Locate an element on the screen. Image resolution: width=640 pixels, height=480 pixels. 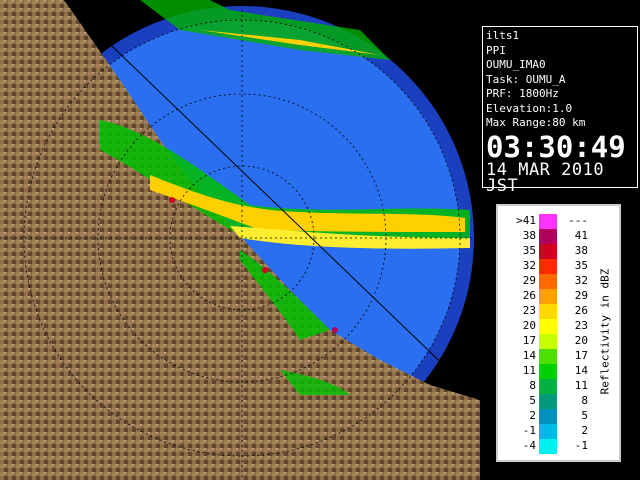
legend-high-value: 41 is located at coordinates (581, 235).